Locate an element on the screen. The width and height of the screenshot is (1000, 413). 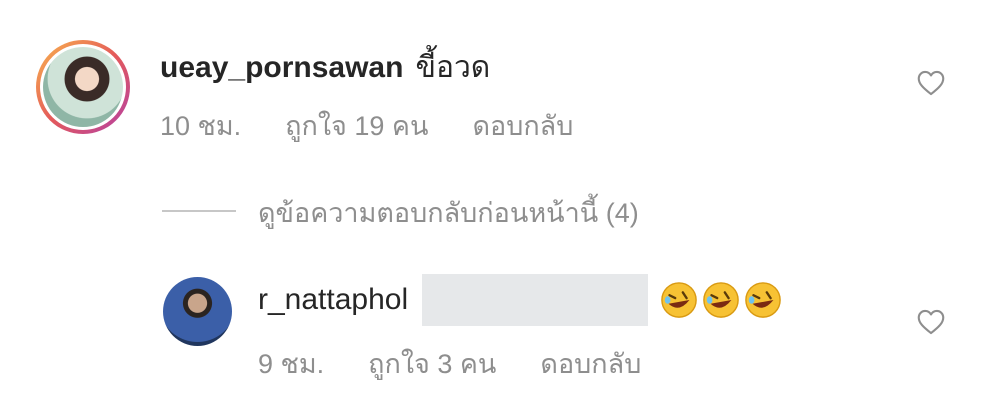
reply-username: r_nattaphol is located at coordinates (333, 300).